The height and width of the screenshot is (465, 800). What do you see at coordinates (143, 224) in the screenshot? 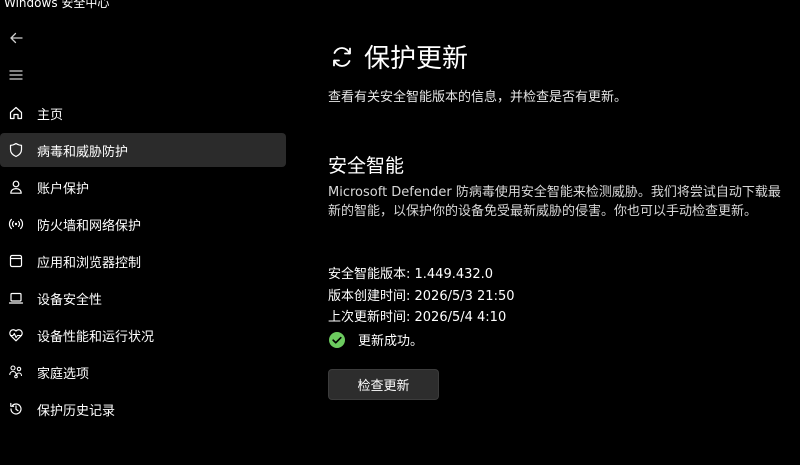
I see `sidebar-item-firewall: 防火墙和网络保护` at bounding box center [143, 224].